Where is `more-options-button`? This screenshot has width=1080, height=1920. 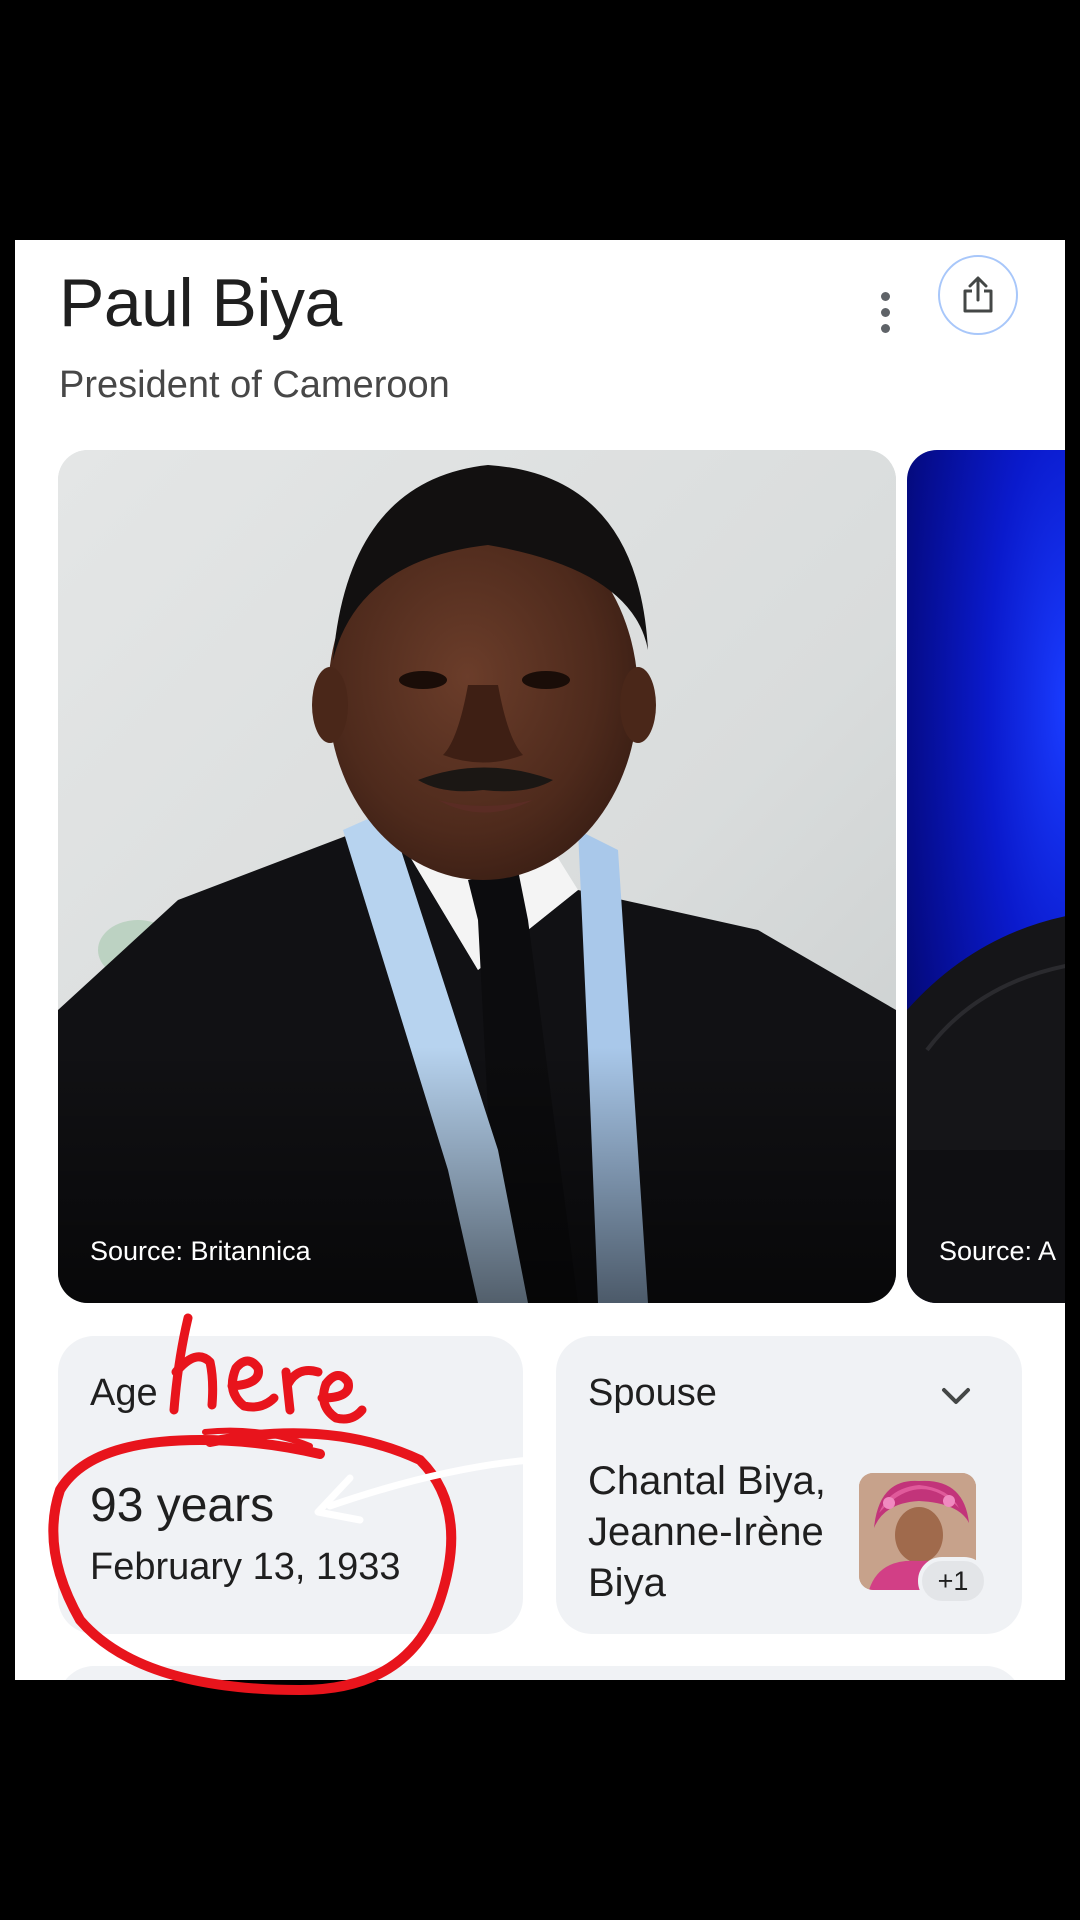 more-options-button is located at coordinates (885, 312).